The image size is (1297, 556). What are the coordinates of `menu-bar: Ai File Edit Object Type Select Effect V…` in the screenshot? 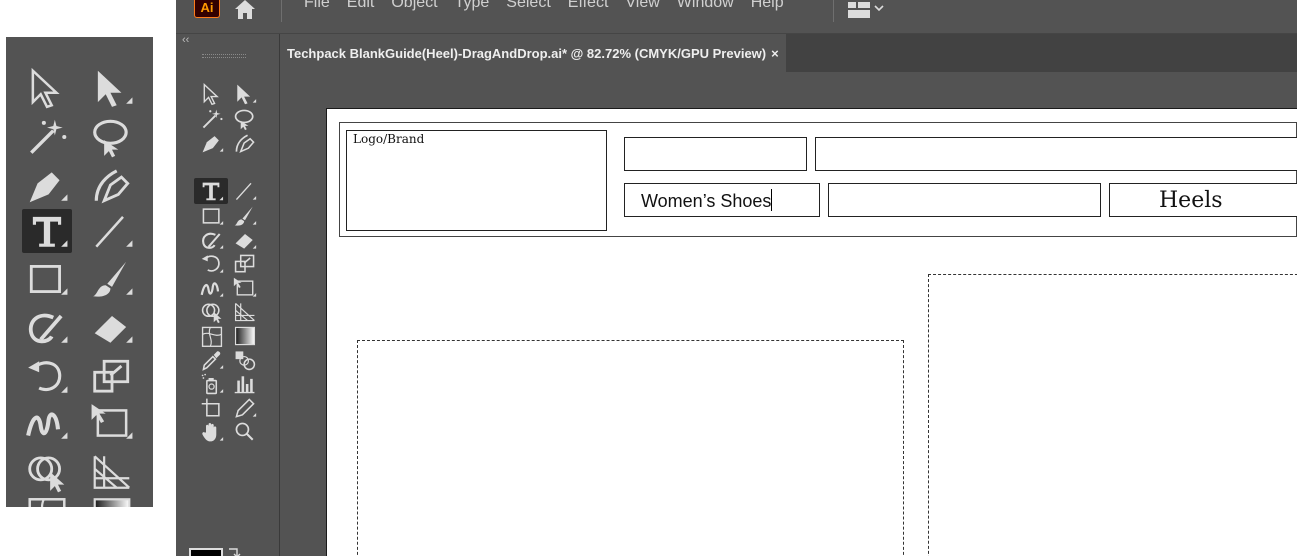 It's located at (736, 17).